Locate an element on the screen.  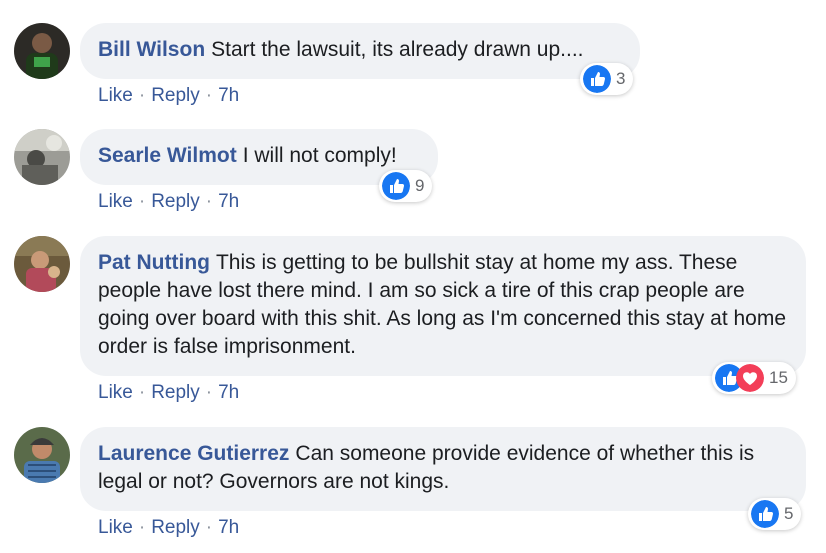
author-name: Pat Nutting is located at coordinates (154, 262).